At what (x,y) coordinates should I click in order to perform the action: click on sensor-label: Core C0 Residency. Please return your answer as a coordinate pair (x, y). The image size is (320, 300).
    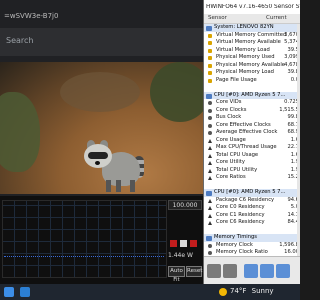
    Looking at the image, I should click on (240, 207).